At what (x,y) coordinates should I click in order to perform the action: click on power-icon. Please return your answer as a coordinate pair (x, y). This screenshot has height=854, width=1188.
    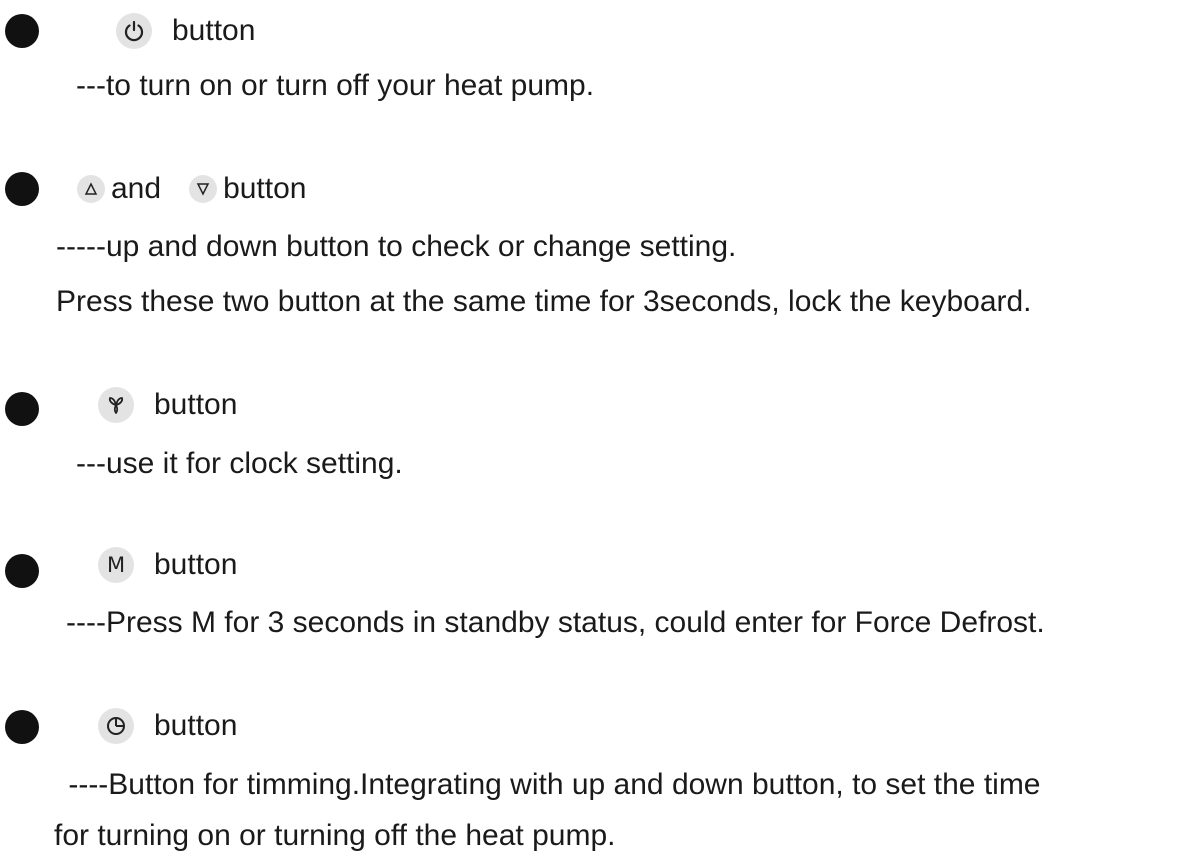
    Looking at the image, I should click on (134, 31).